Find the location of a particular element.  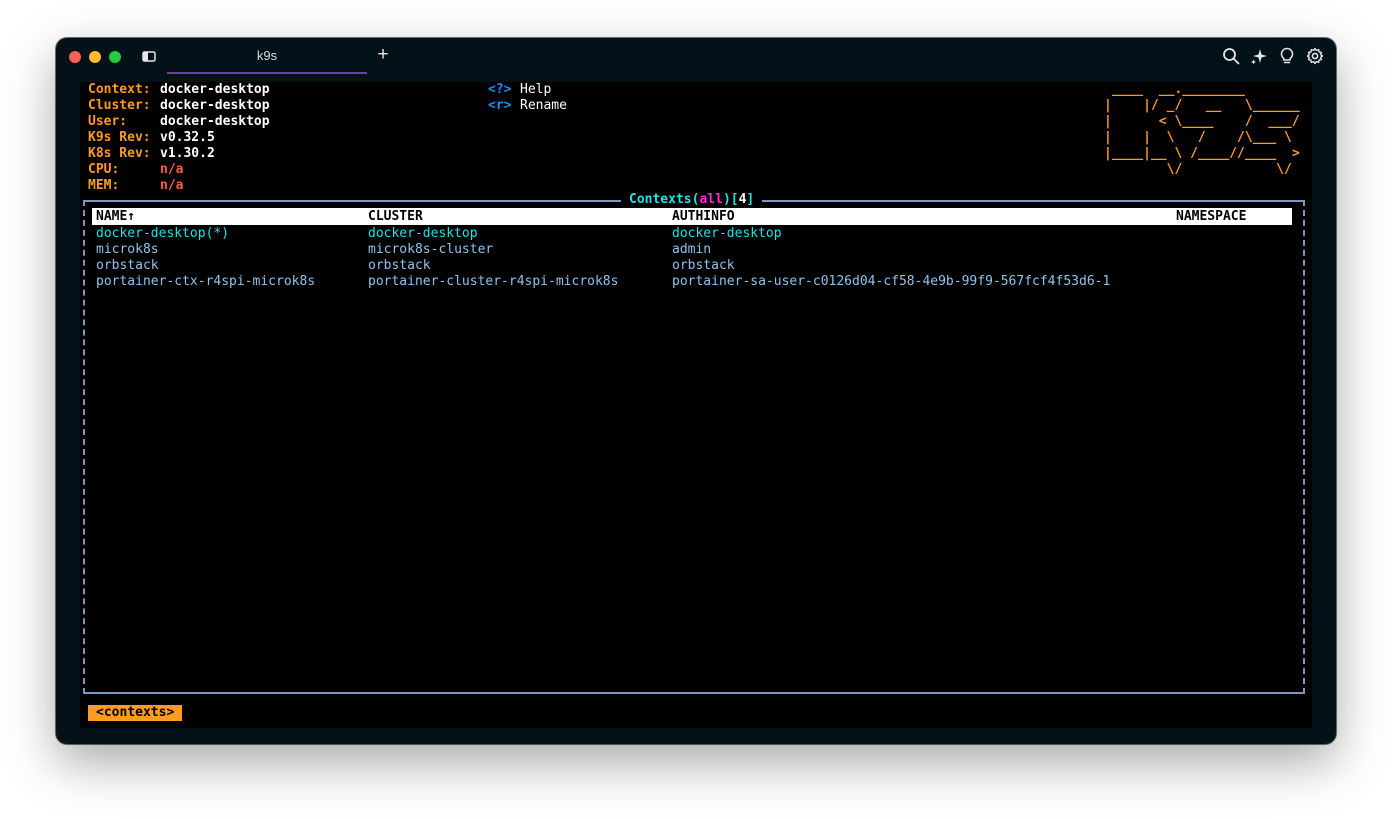

cell-authinfo: orbstack is located at coordinates (703, 265).